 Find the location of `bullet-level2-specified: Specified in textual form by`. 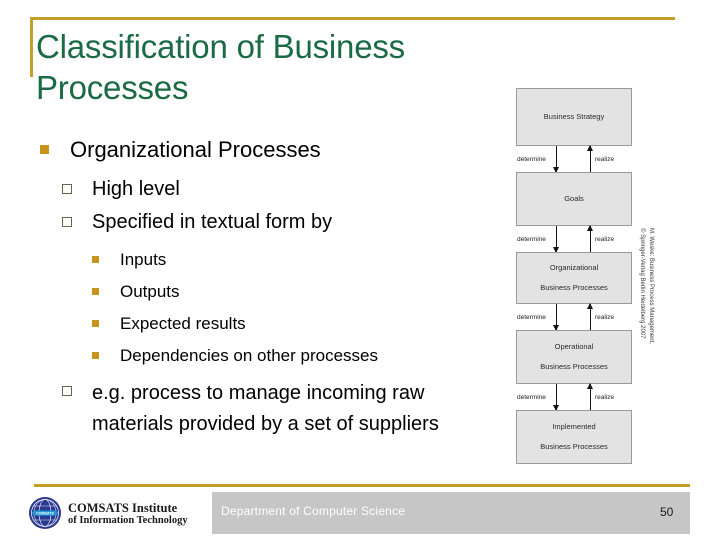

bullet-level2-specified: Specified in textual form by is located at coordinates (277, 222).